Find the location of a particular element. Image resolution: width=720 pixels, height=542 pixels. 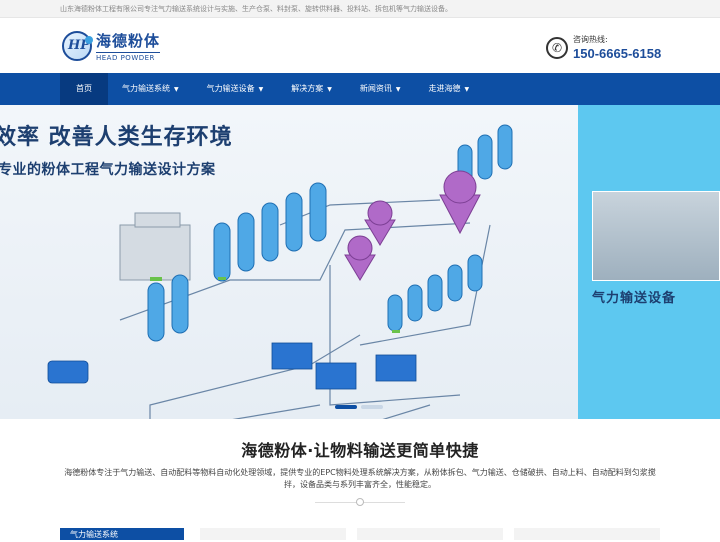

main-nav: 首页 气力输送系统 ▼ 气力输送设备 ▼ 解决方案 ▼ 新闻资讯 ▼ 走进海德 ▼ is located at coordinates (360, 89).